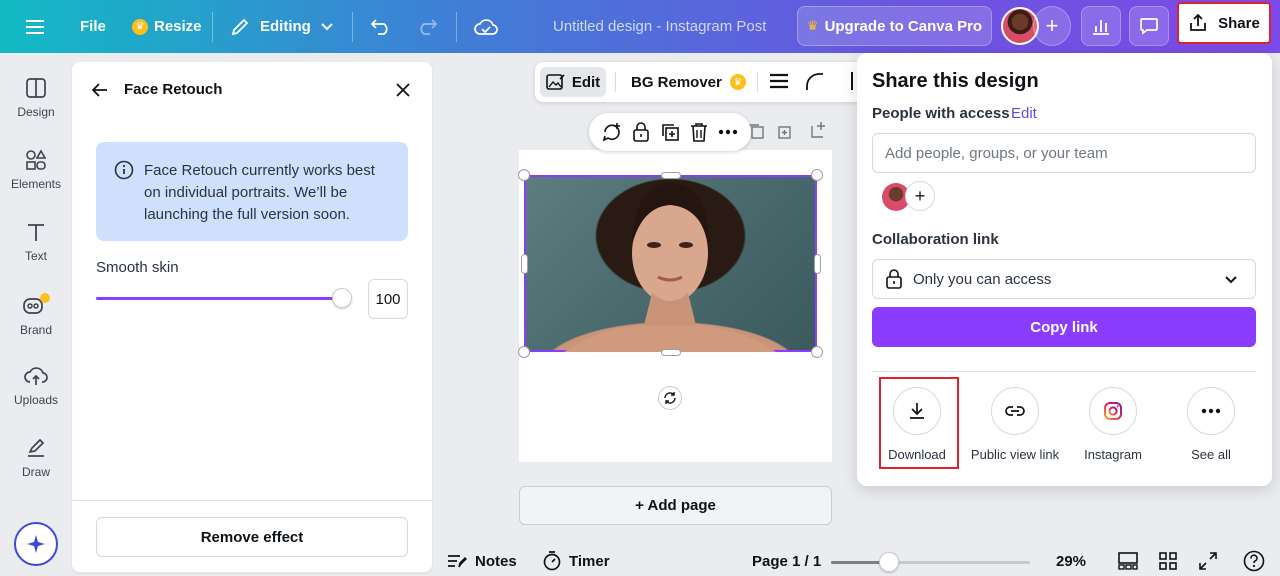 This screenshot has width=1280, height=576. I want to click on remove-effect-button: Remove effect, so click(252, 537).